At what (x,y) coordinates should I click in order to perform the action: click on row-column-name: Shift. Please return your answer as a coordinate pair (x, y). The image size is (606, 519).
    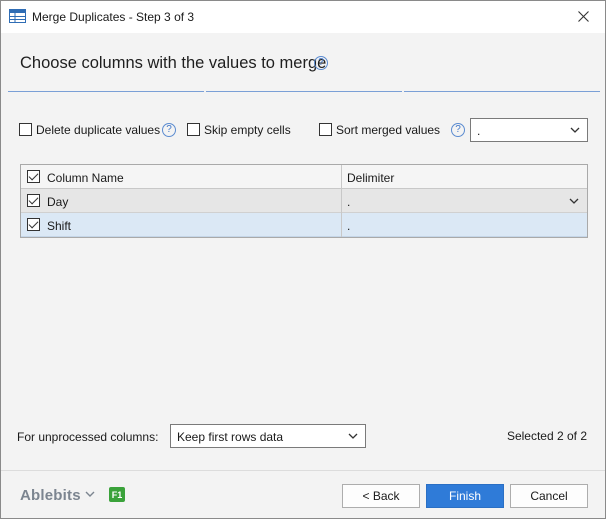
    Looking at the image, I should click on (59, 226).